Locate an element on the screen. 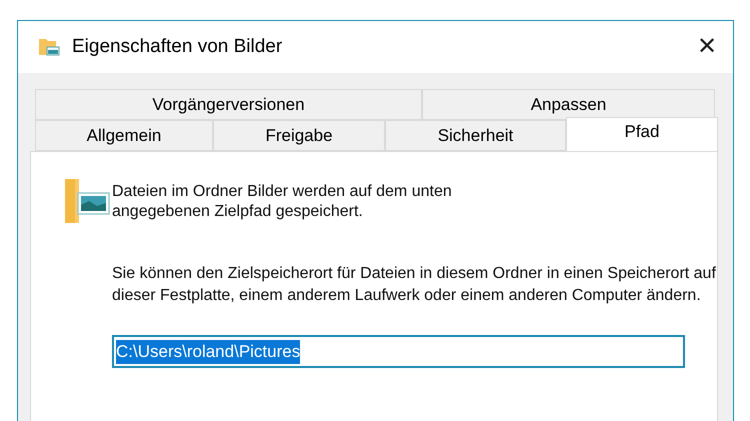 The height and width of the screenshot is (421, 750). tab: Freigabe is located at coordinates (299, 135).